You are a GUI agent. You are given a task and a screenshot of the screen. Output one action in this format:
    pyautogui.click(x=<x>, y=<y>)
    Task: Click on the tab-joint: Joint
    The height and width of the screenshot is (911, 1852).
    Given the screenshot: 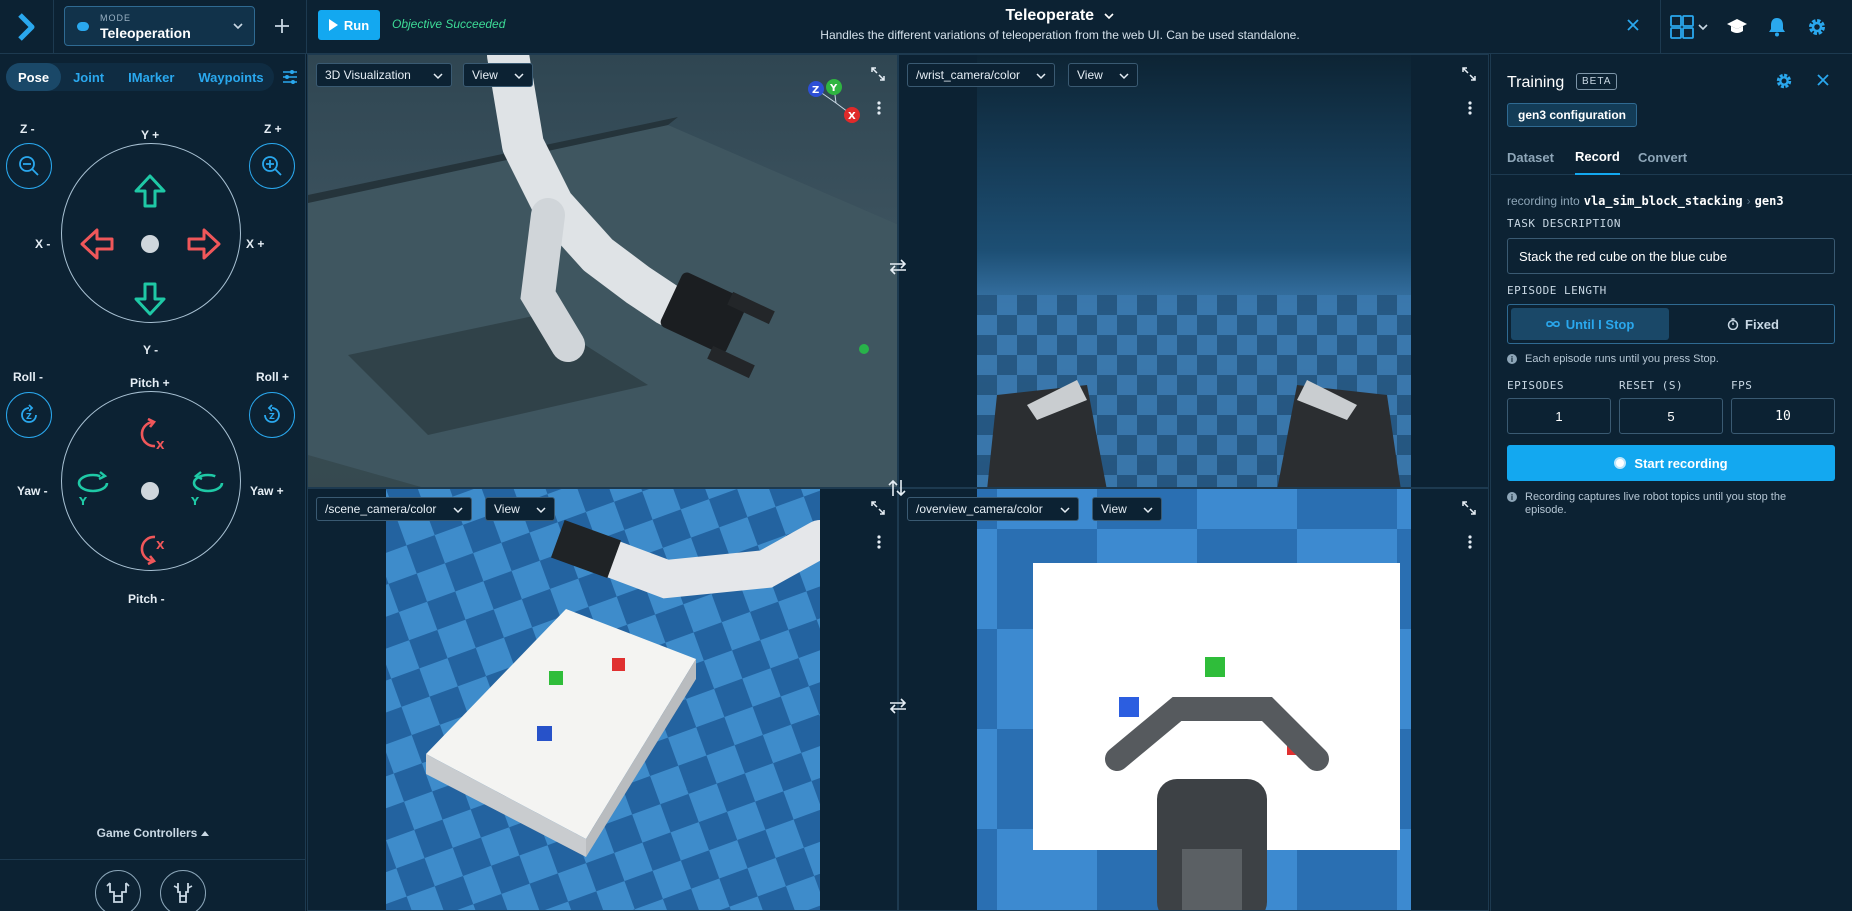 What is the action you would take?
    pyautogui.click(x=88, y=77)
    